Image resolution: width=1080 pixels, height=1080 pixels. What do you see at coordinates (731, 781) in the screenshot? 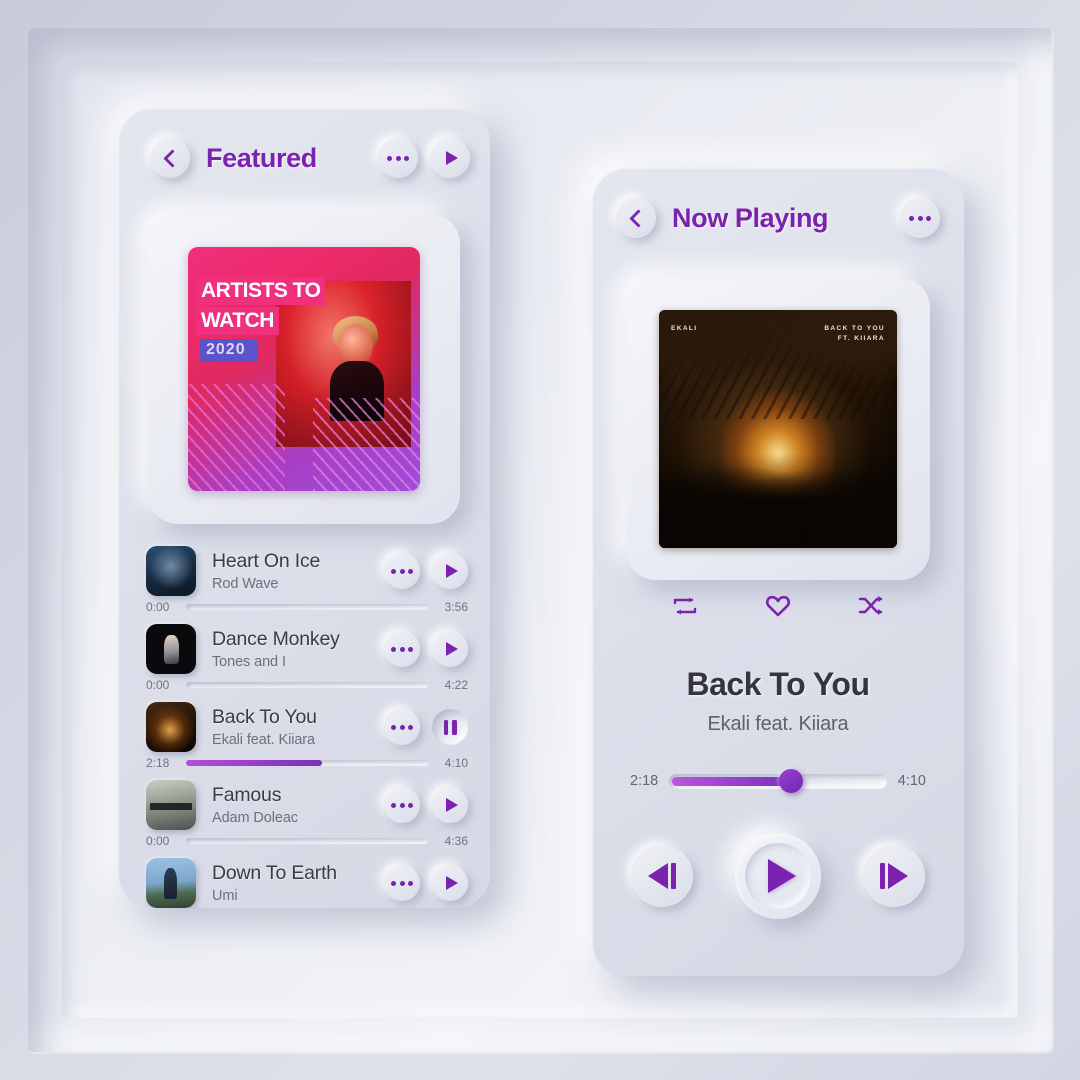
I see `progress-fill` at bounding box center [731, 781].